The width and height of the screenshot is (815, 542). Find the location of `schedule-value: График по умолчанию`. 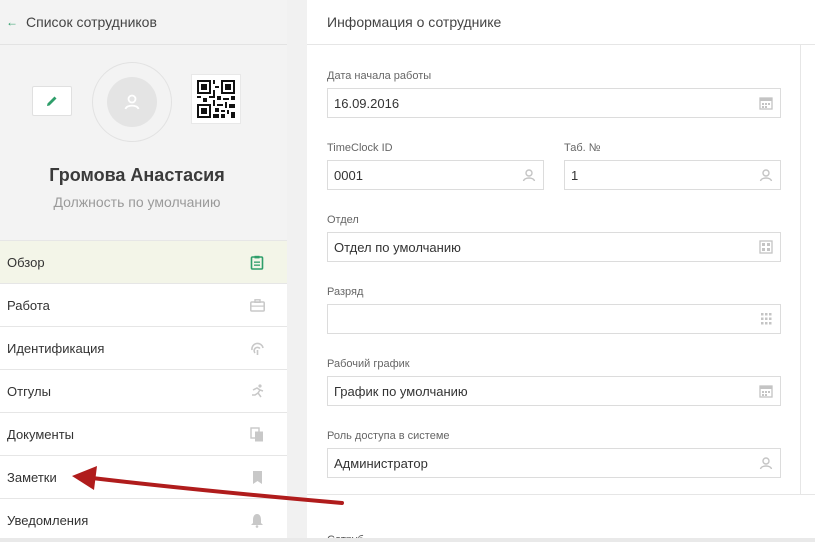

schedule-value: График по умолчанию is located at coordinates (401, 391).